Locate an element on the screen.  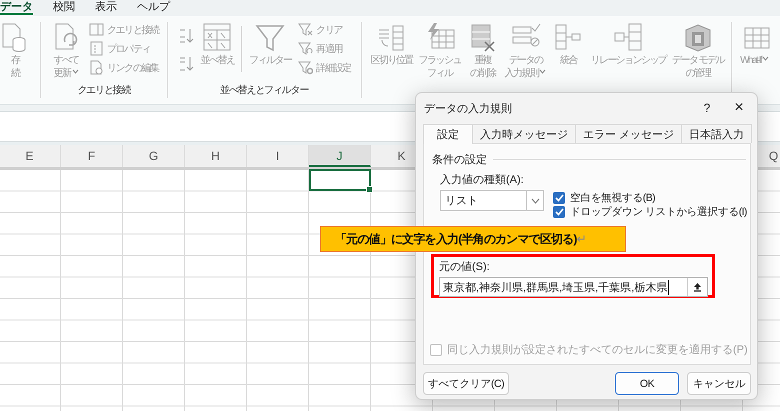
sort-grid-icon is located at coordinates (217, 37).